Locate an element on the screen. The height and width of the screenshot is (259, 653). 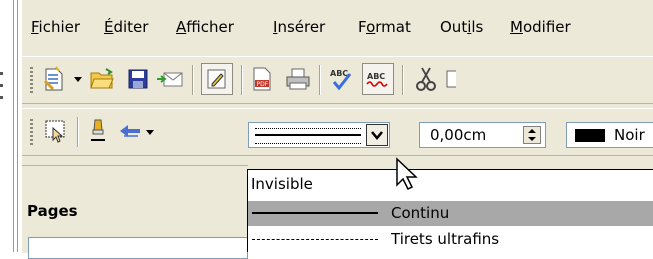
chevron-down-icon is located at coordinates (377, 135).